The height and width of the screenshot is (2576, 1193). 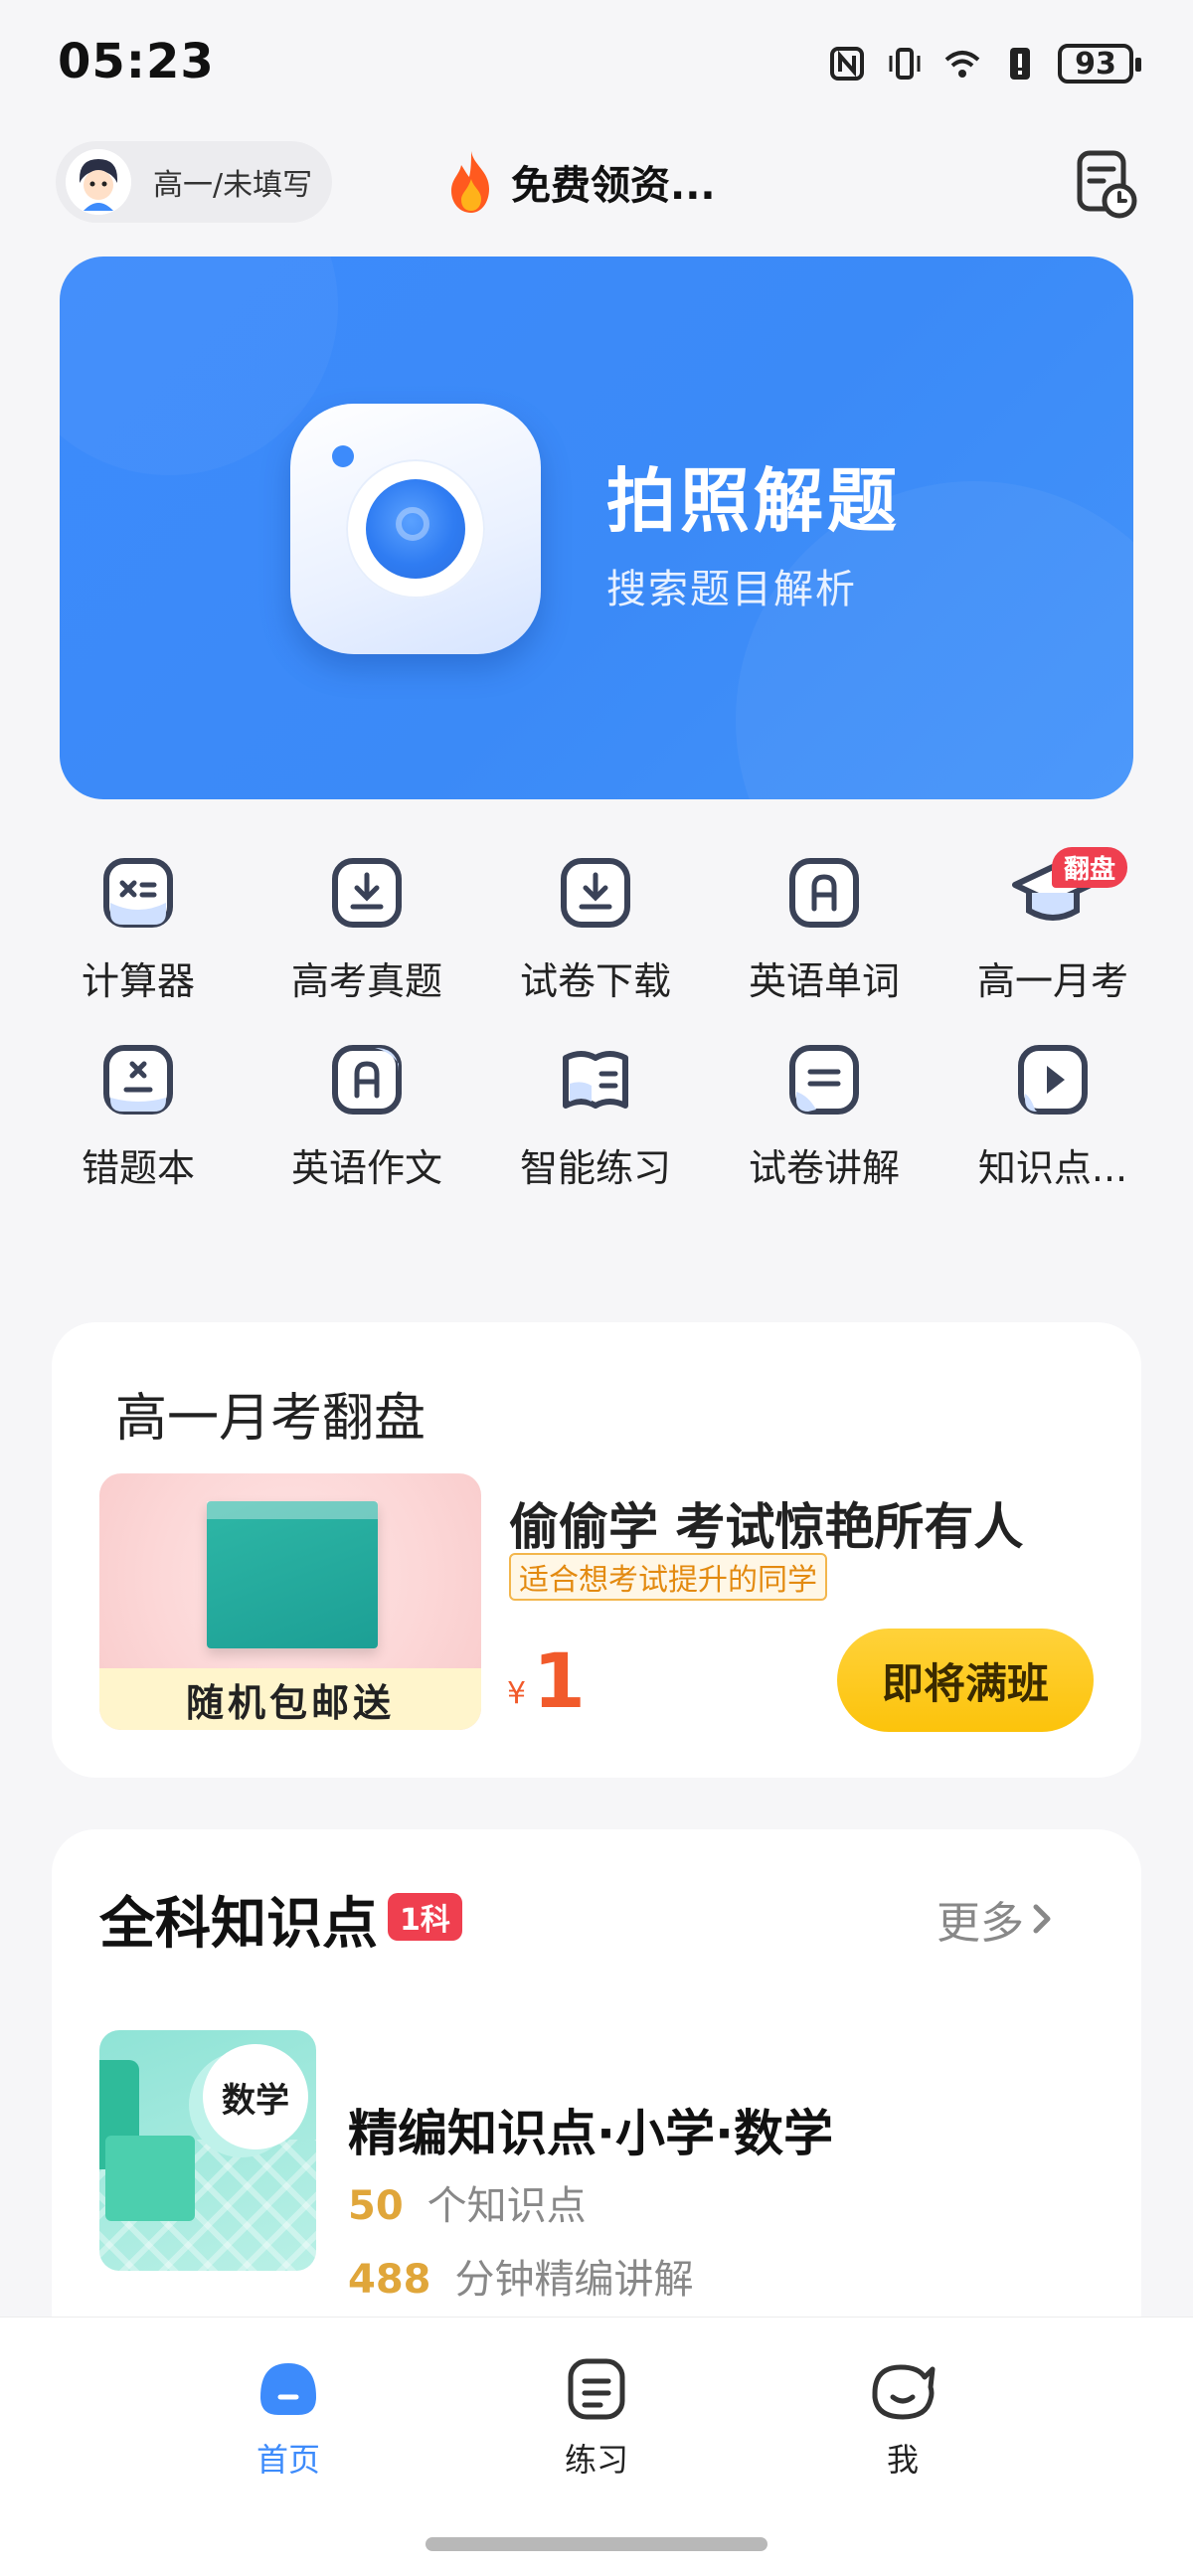 What do you see at coordinates (574, 2280) in the screenshot?
I see `minutes-label: 分钟精编讲解` at bounding box center [574, 2280].